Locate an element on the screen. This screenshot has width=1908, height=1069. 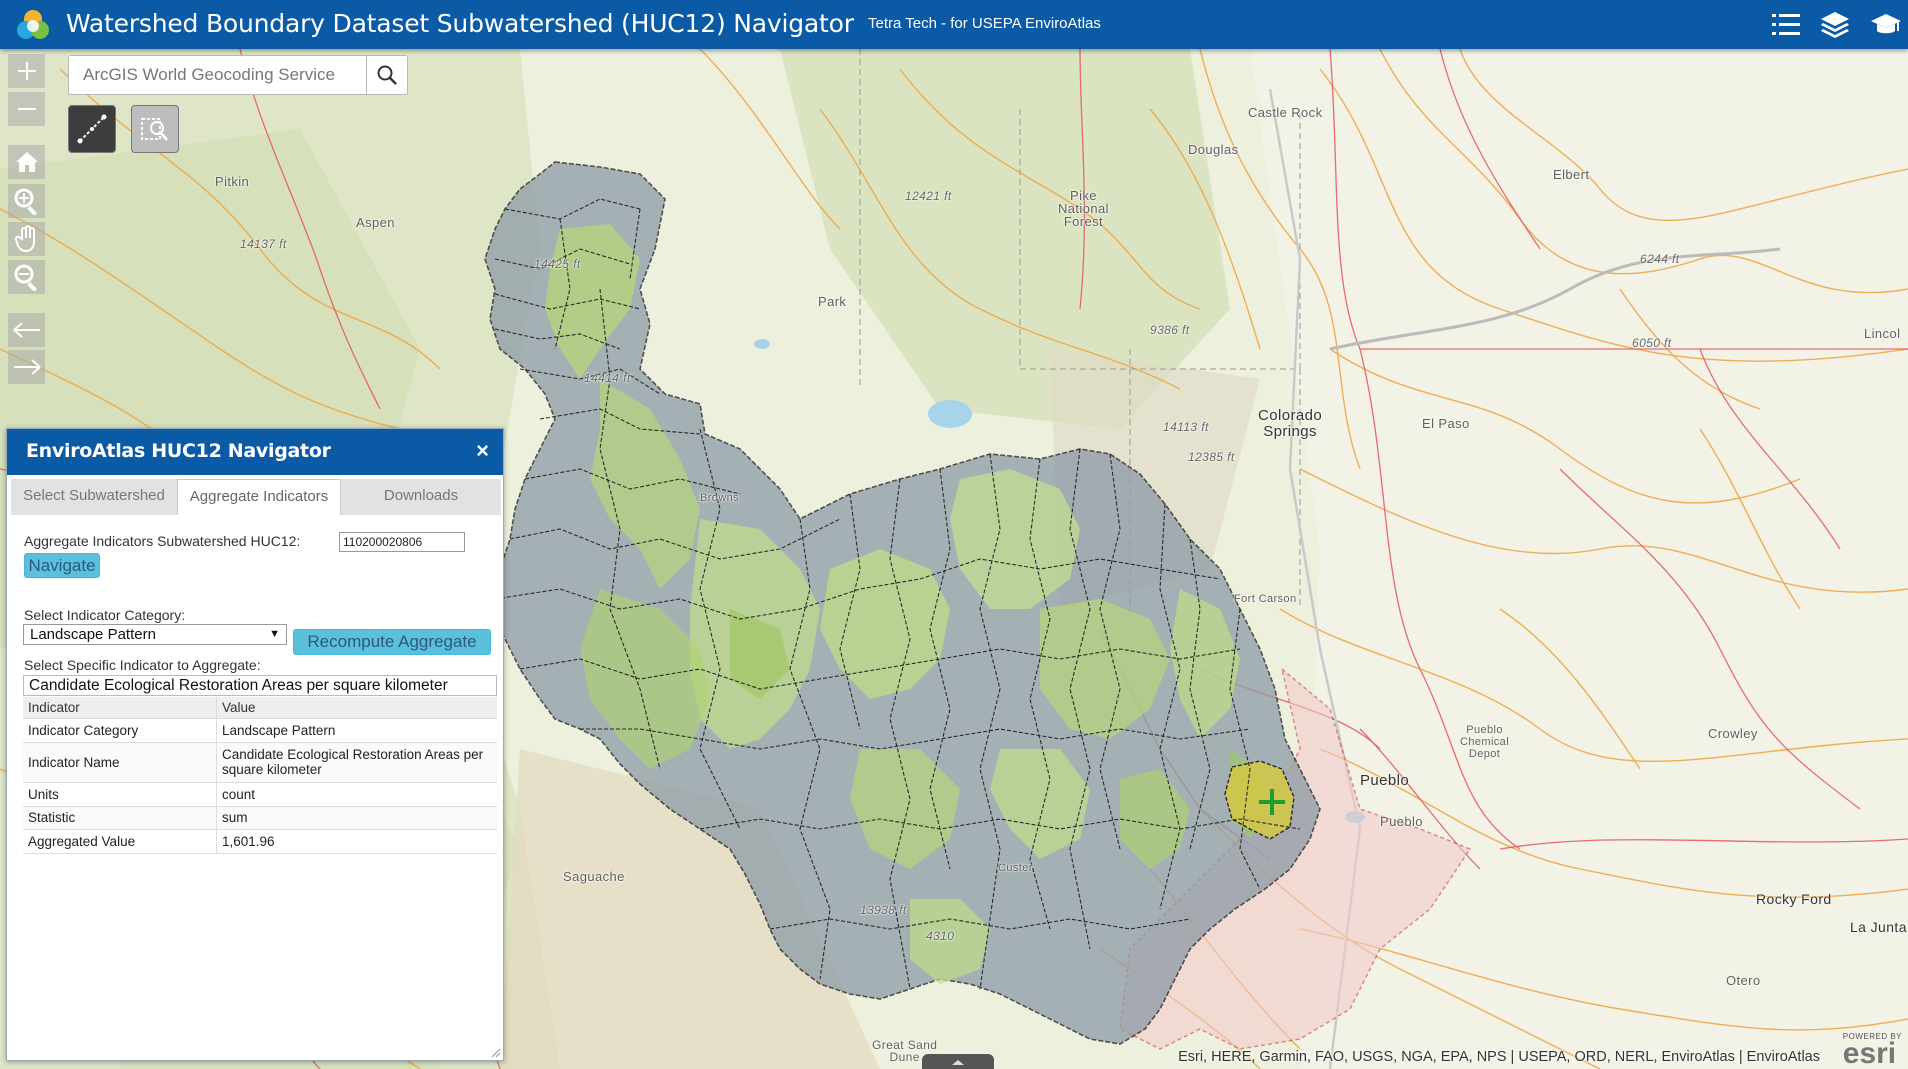
layers-icon is located at coordinates (1835, 25).